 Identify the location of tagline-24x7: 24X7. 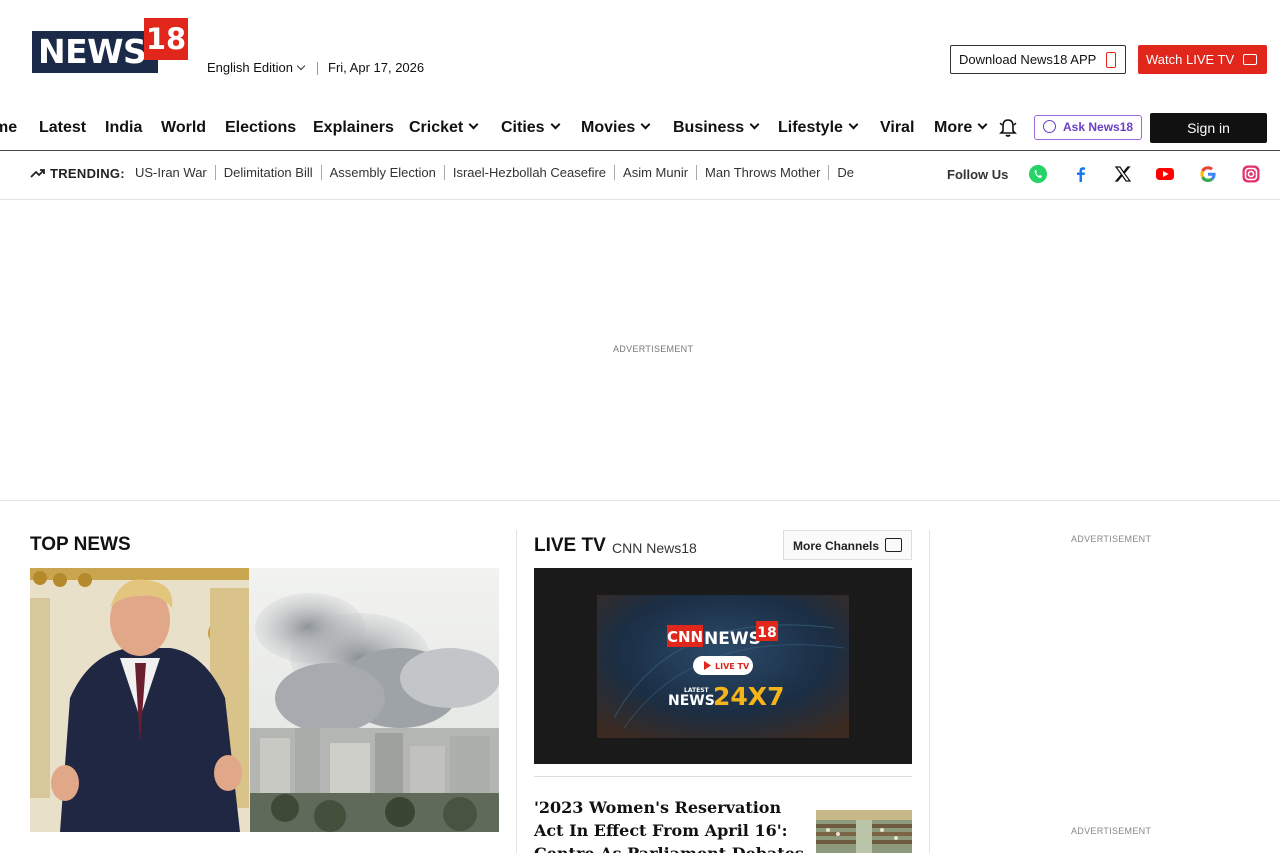
(748, 696).